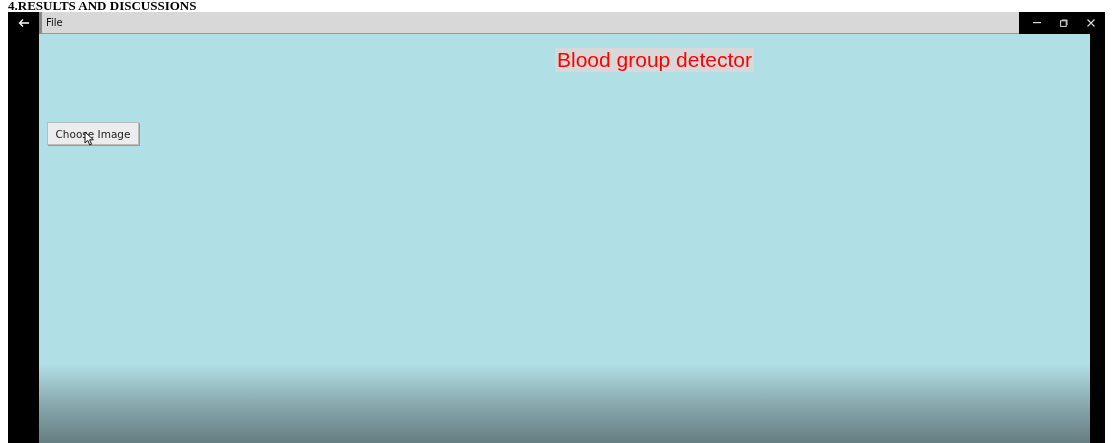  Describe the element at coordinates (93, 133) in the screenshot. I see `choose-image-button: Choose Image` at that location.